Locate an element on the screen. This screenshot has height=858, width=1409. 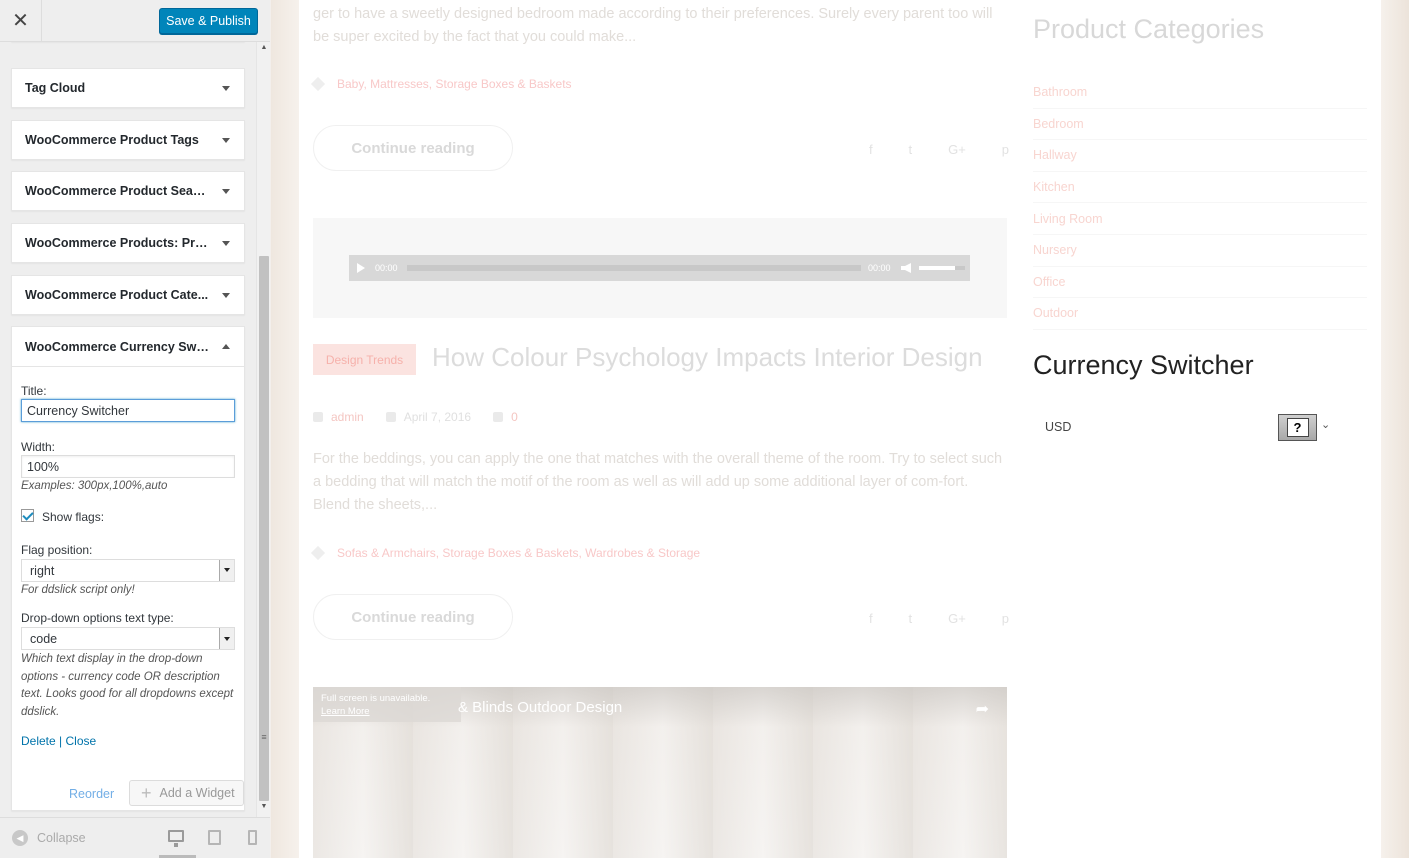
background-texture-right is located at coordinates (1395, 429).